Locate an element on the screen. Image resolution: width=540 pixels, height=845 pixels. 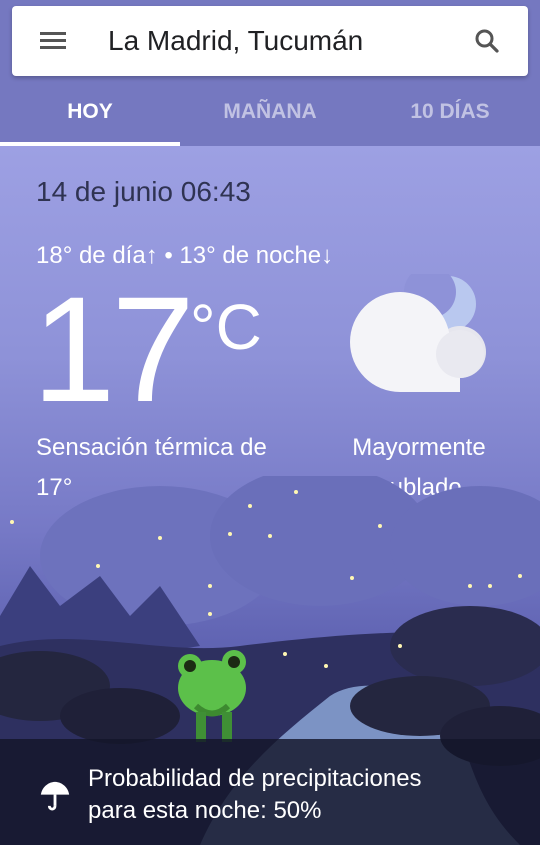
temperature-unit: °C is located at coordinates (226, 327).